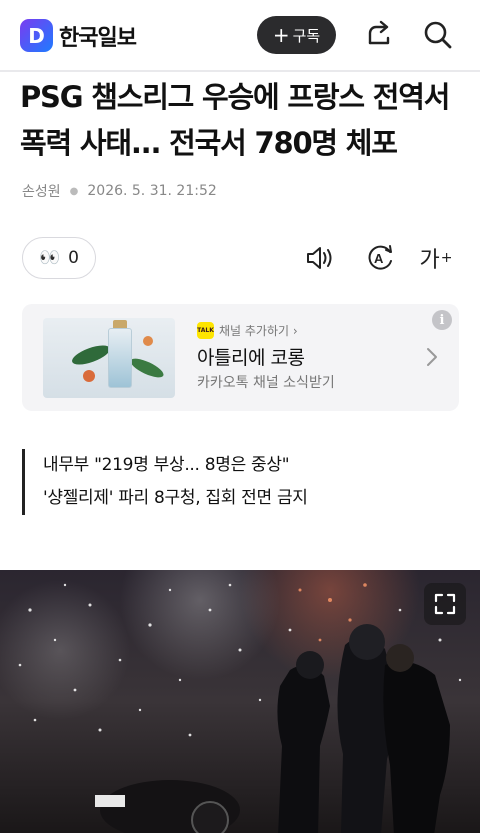 The image size is (480, 833). I want to click on ai-icon: A, so click(380, 257).